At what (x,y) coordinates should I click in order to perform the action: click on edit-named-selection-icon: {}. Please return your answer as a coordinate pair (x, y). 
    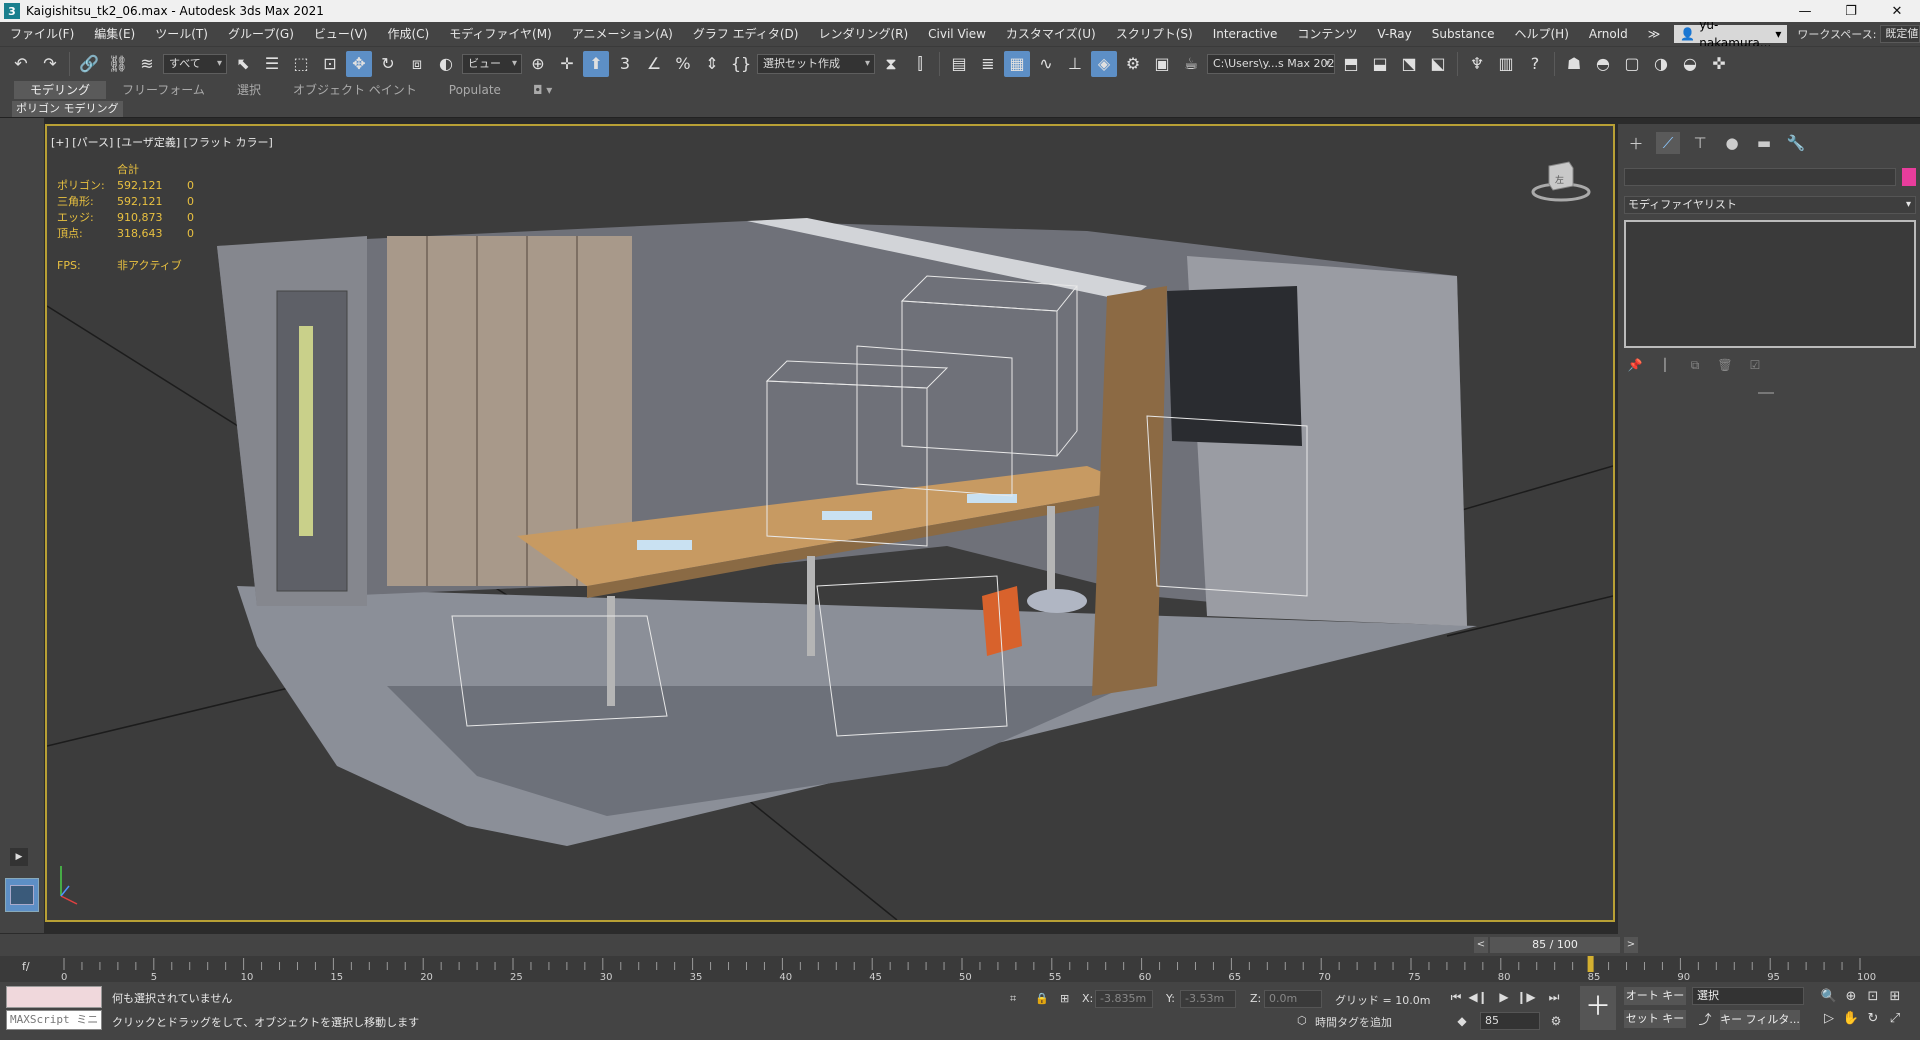
    Looking at the image, I should click on (741, 64).